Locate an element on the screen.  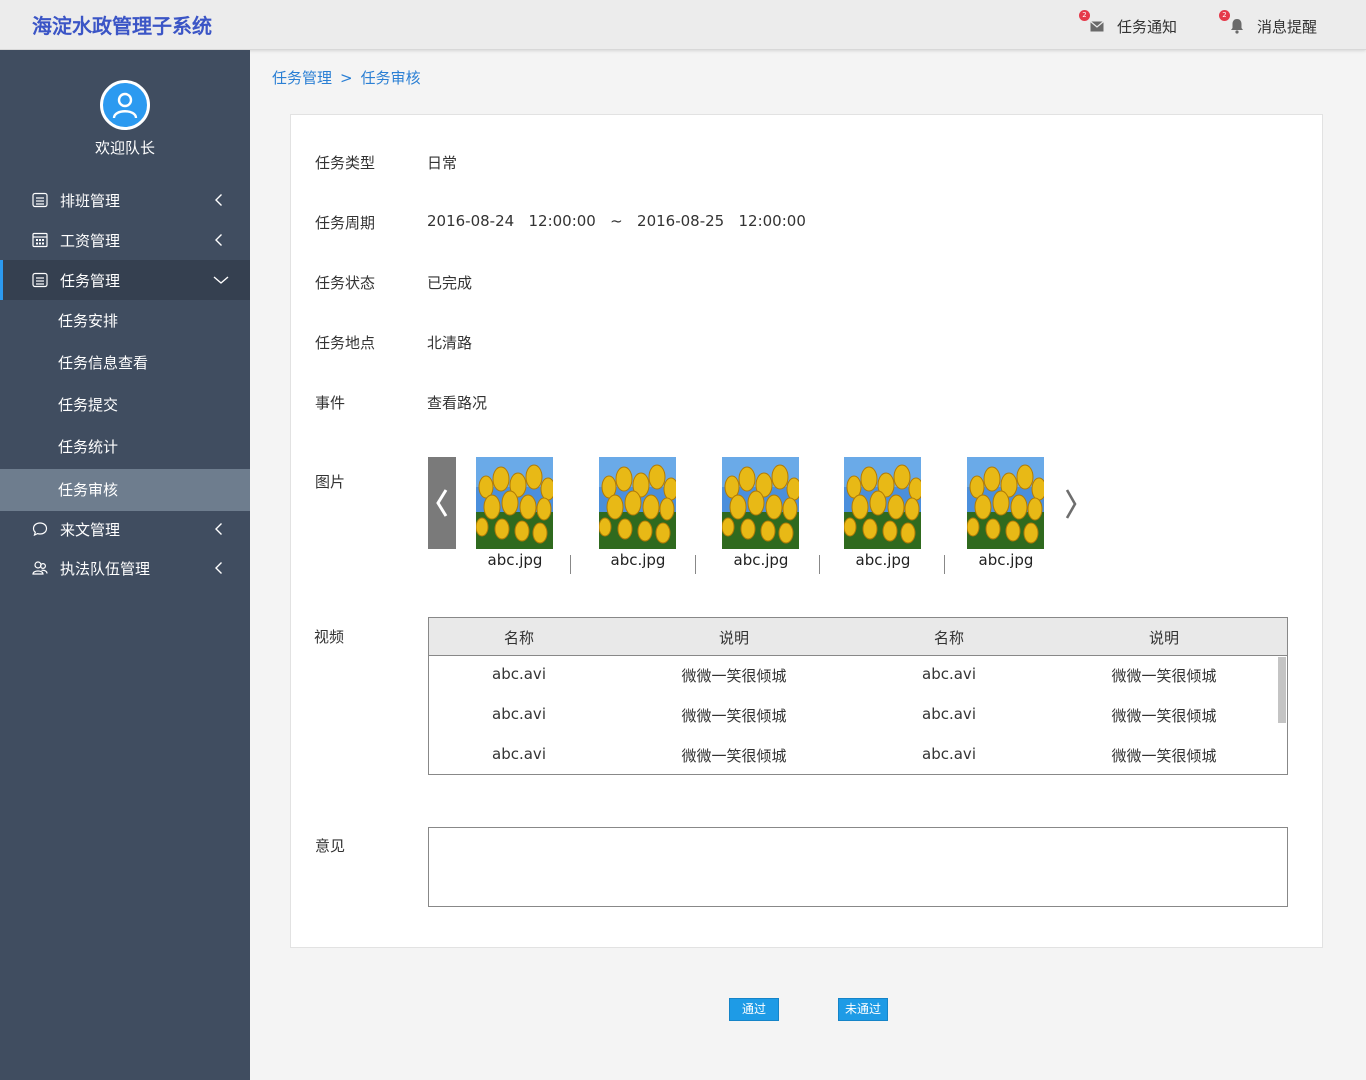
gallery-next-button is located at coordinates (1071, 504).